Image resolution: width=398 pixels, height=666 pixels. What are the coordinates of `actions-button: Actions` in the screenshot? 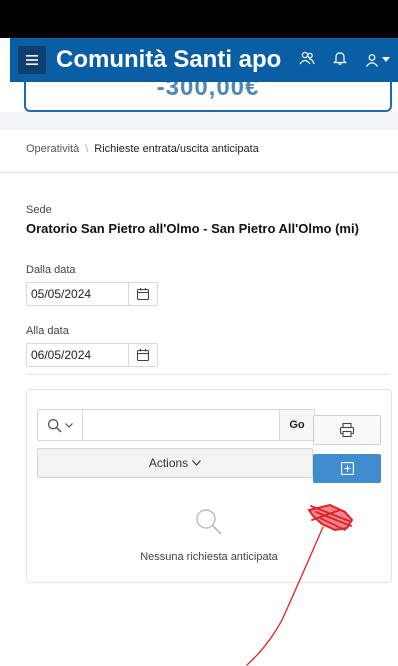 It's located at (175, 463).